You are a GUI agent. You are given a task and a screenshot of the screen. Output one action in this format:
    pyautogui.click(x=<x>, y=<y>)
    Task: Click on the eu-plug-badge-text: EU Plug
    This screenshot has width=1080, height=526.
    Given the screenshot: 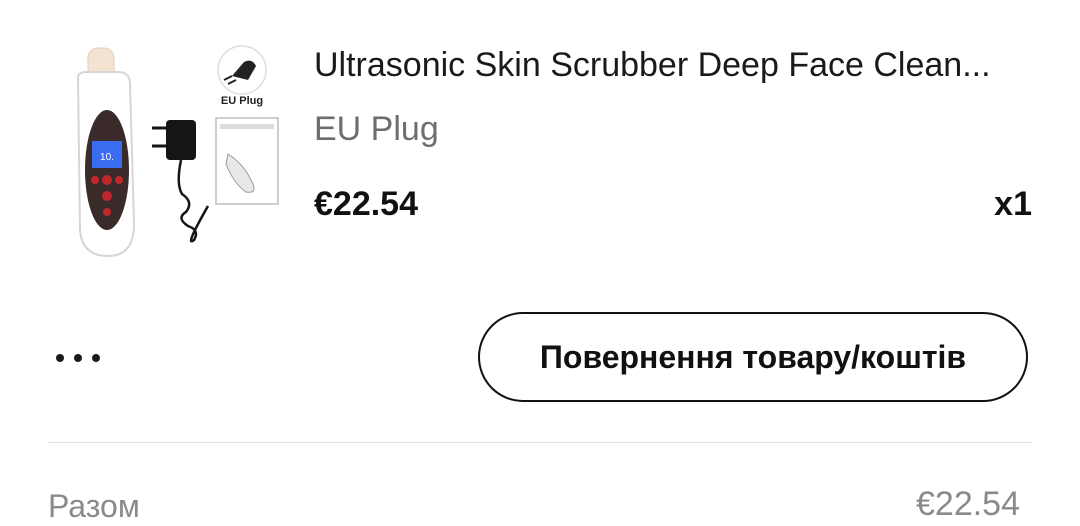 What is the action you would take?
    pyautogui.click(x=242, y=101)
    